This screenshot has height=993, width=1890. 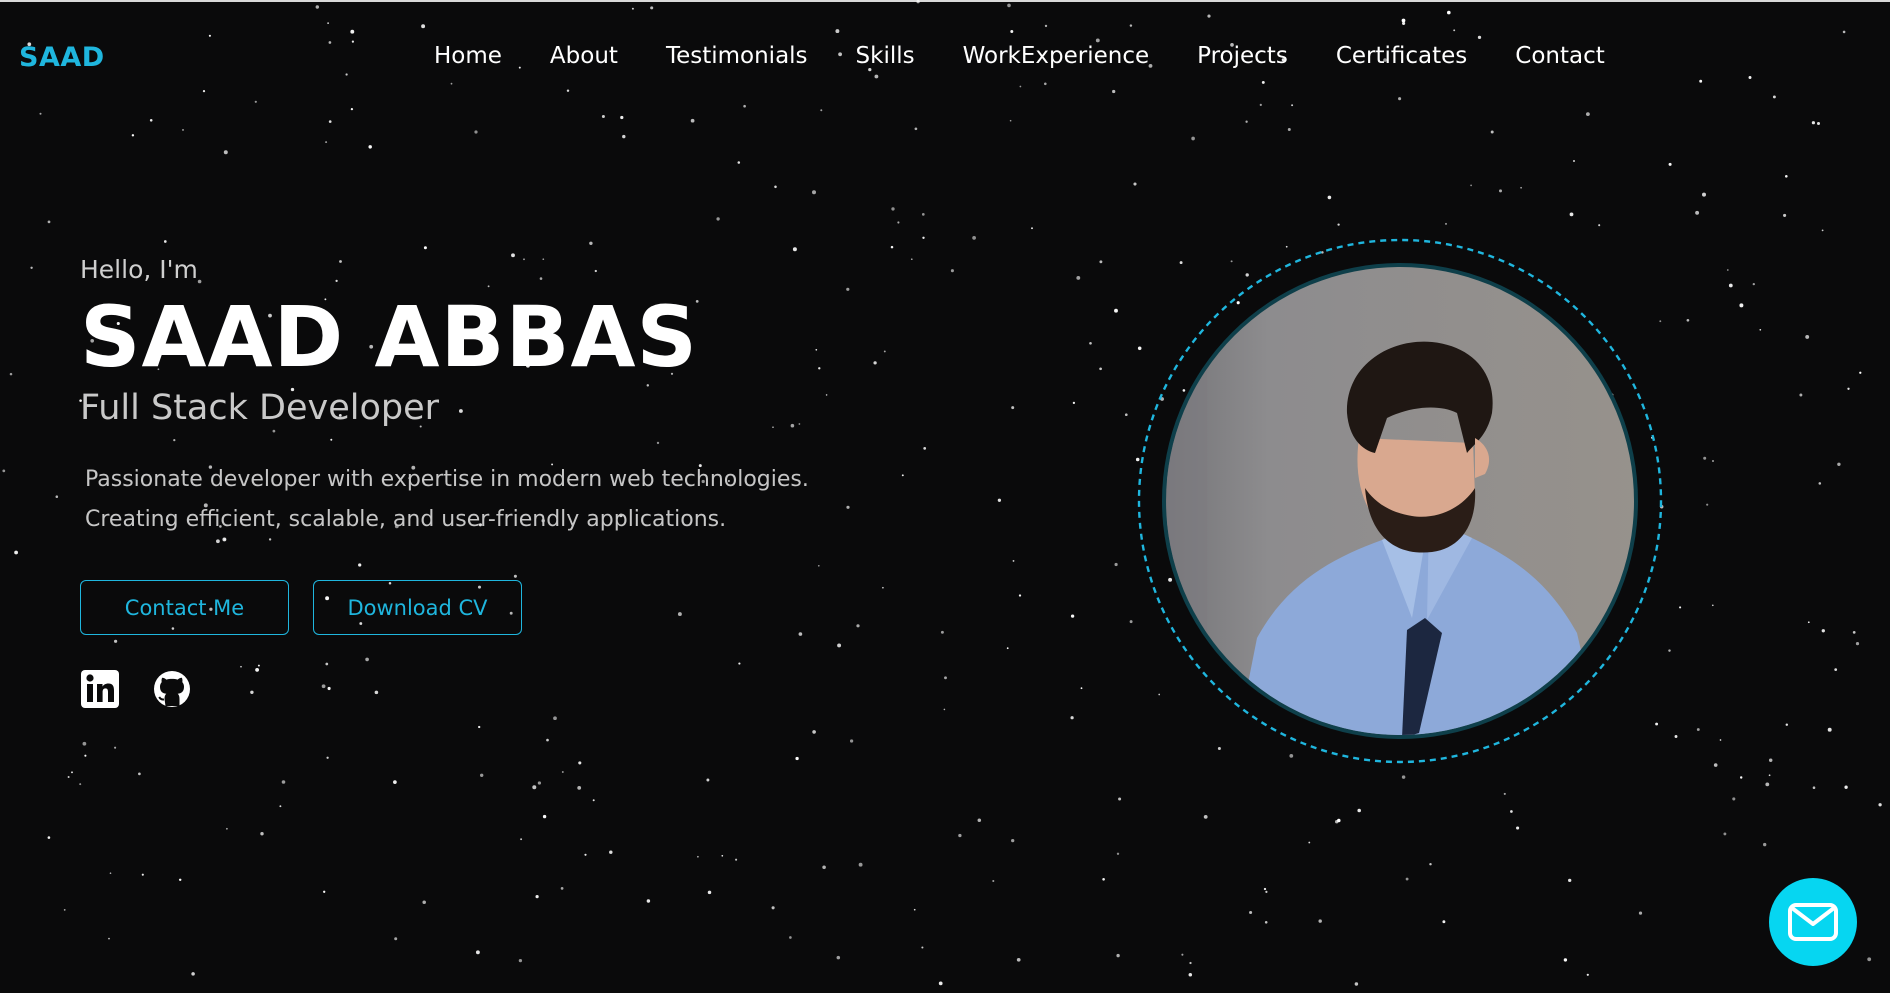 What do you see at coordinates (1813, 922) in the screenshot?
I see `floating-mail-button` at bounding box center [1813, 922].